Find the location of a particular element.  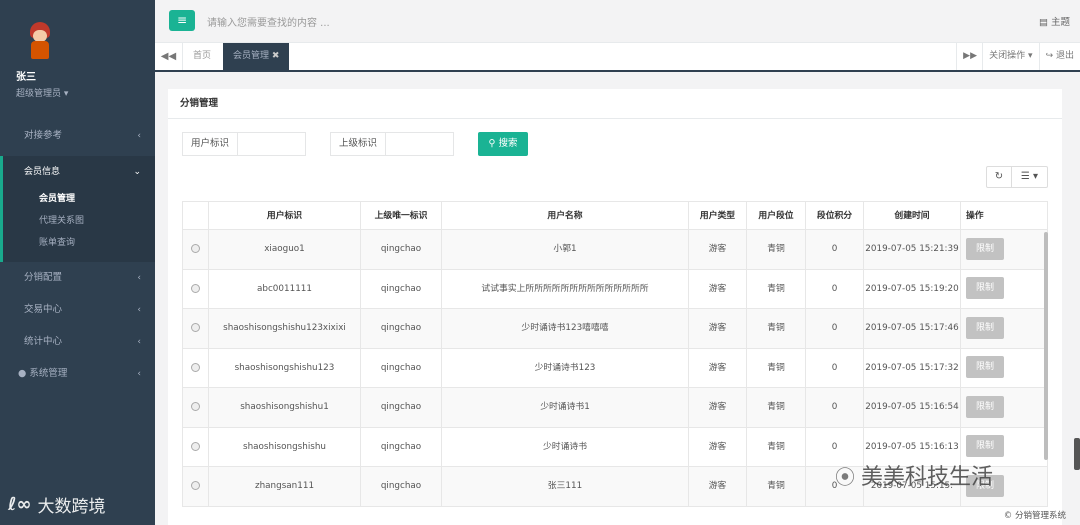

column-header: 用户类型 is located at coordinates (717, 215).